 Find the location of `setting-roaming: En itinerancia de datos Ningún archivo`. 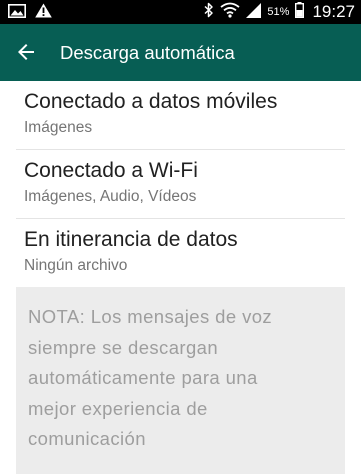

setting-roaming: En itinerancia de datos Ningún archivo is located at coordinates (180, 253).